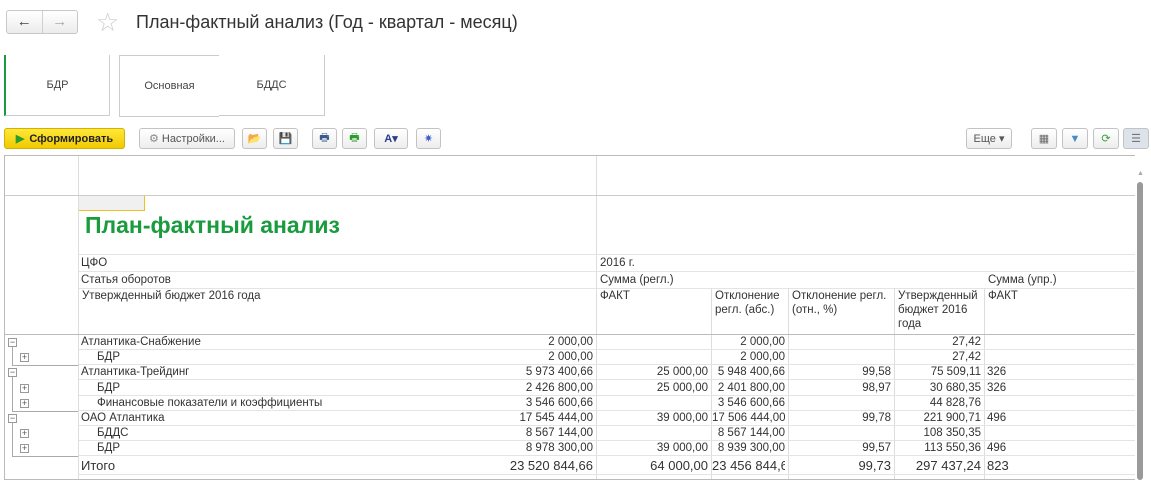 The width and height of the screenshot is (1151, 480). Describe the element at coordinates (998, 465) in the screenshot. I see `value-cell: 823` at that location.